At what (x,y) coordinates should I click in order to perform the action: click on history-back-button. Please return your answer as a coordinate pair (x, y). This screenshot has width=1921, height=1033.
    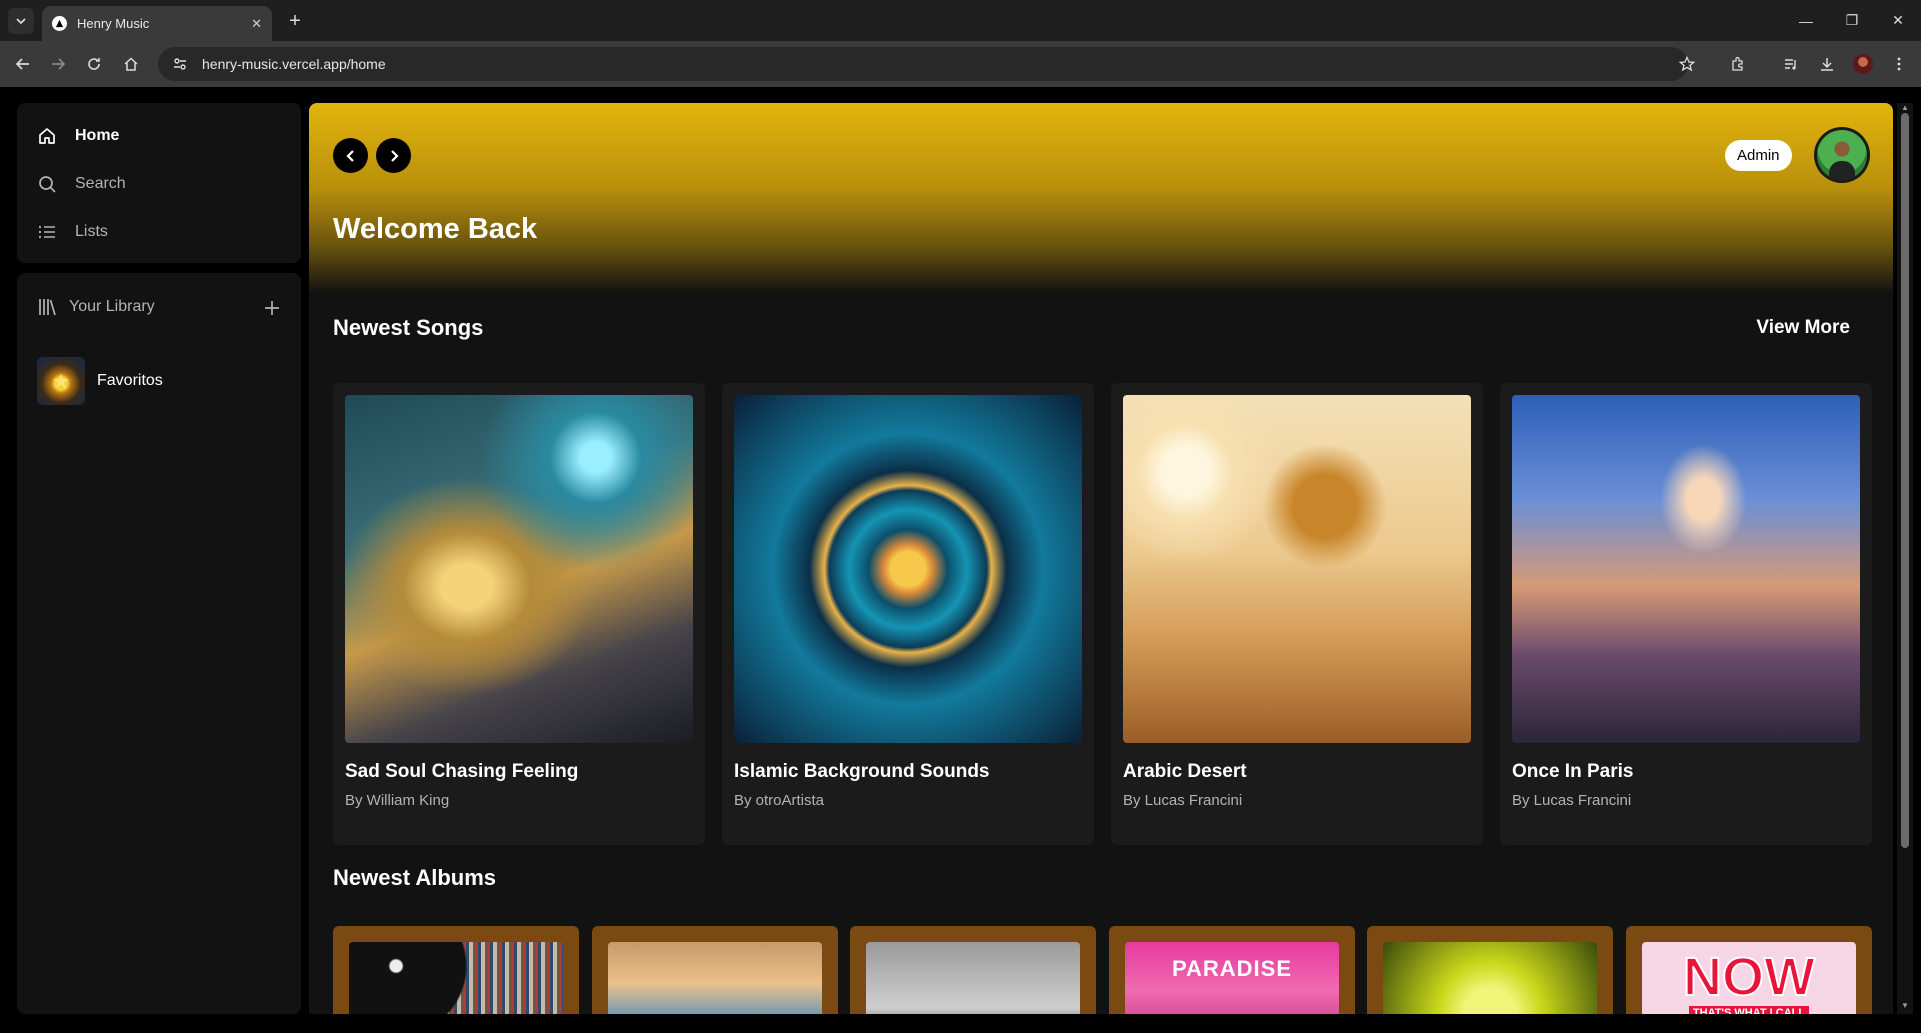
    Looking at the image, I should click on (350, 155).